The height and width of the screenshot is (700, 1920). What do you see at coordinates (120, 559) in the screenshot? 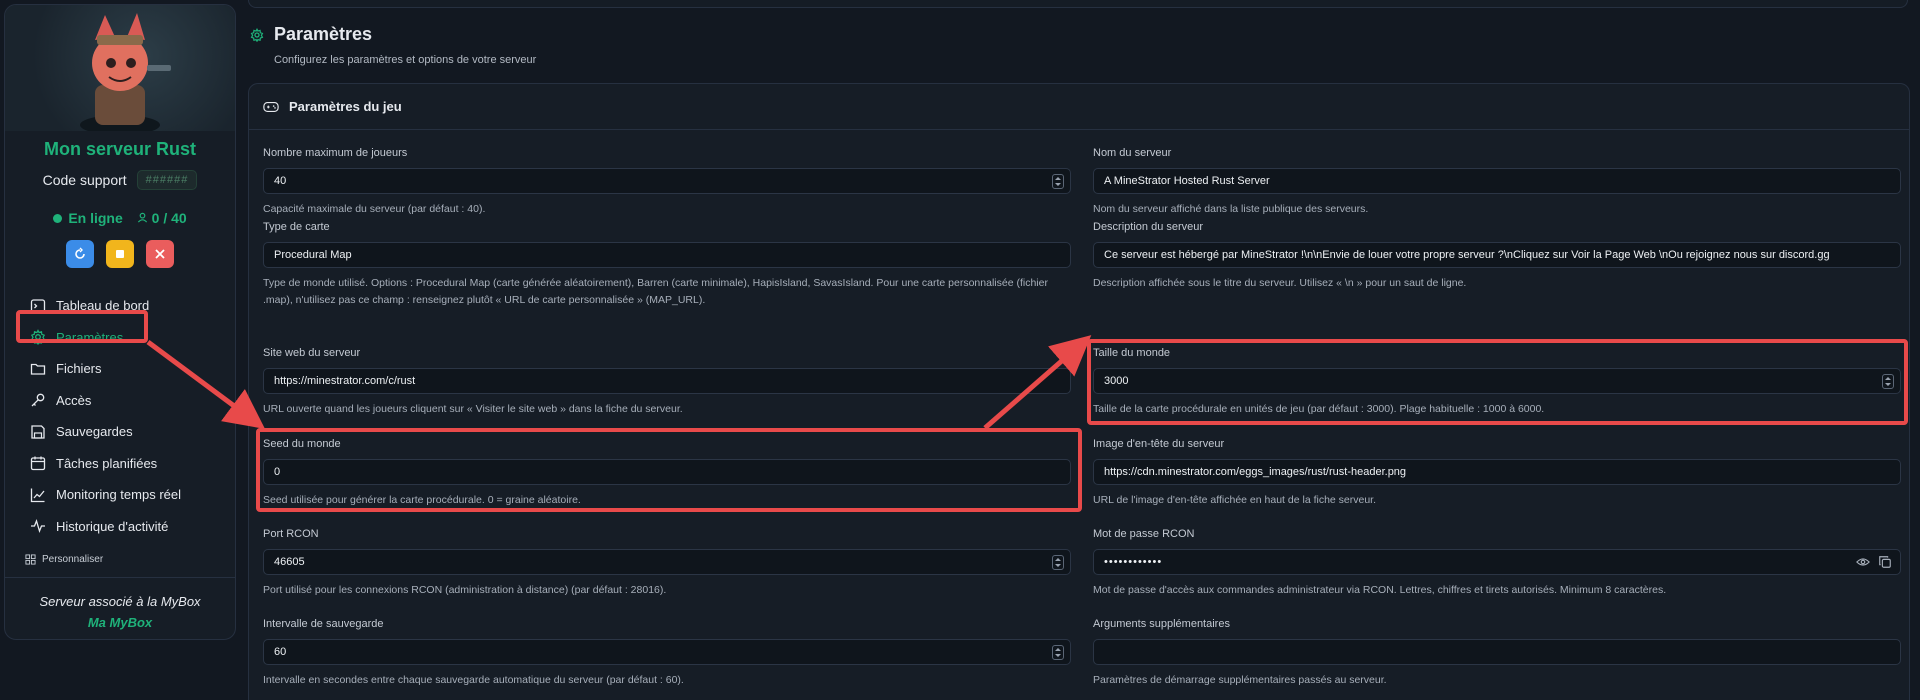
I see `customize-button: Personnaliser` at bounding box center [120, 559].